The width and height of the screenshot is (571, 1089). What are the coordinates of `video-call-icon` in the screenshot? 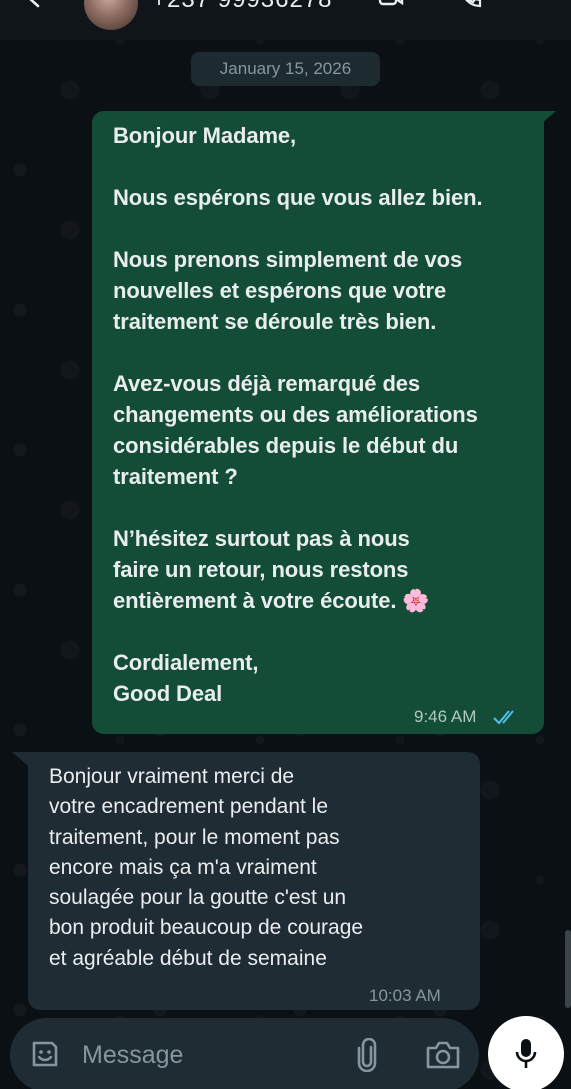 It's located at (391, 5).